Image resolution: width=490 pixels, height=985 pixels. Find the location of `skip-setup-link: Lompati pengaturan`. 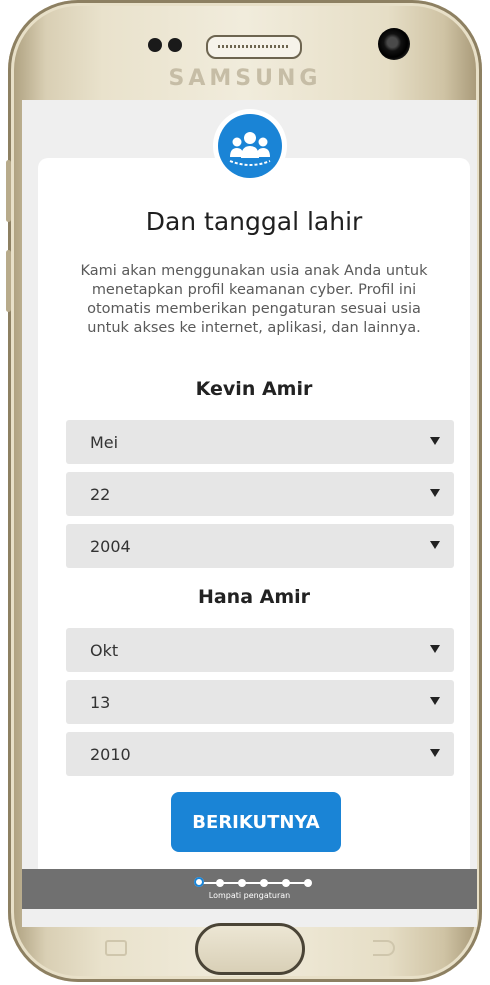

skip-setup-link: Lompati pengaturan is located at coordinates (249, 895).